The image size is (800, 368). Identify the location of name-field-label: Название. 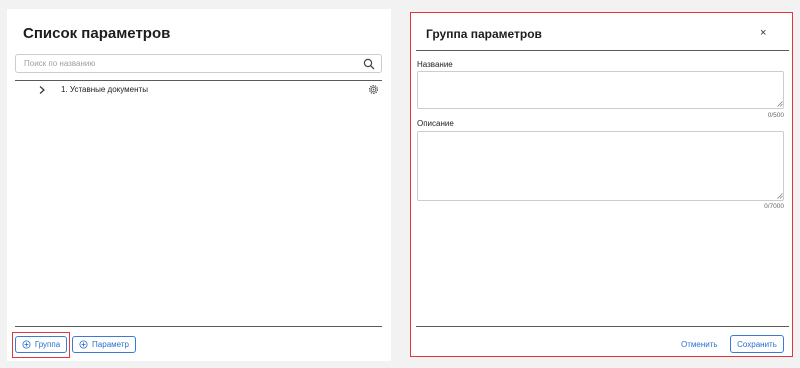
(435, 64).